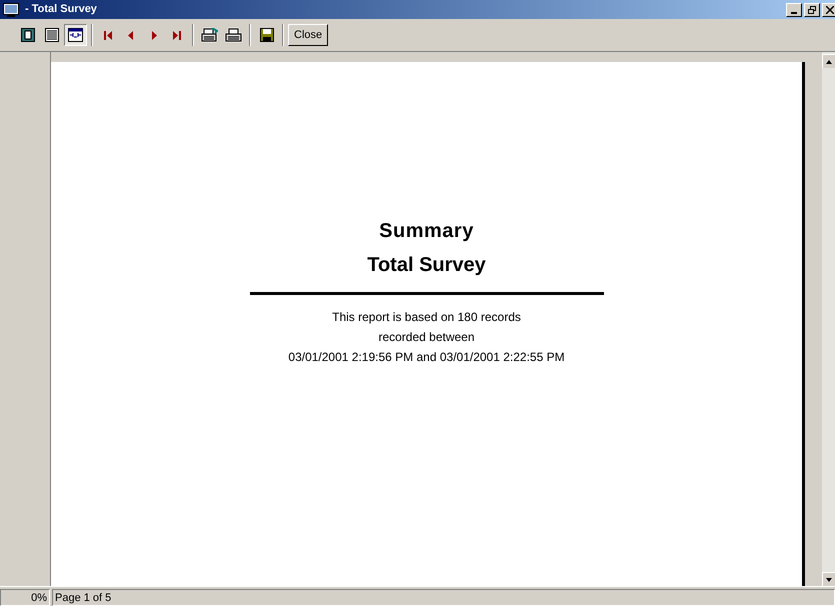  I want to click on view-button, so click(75, 35).